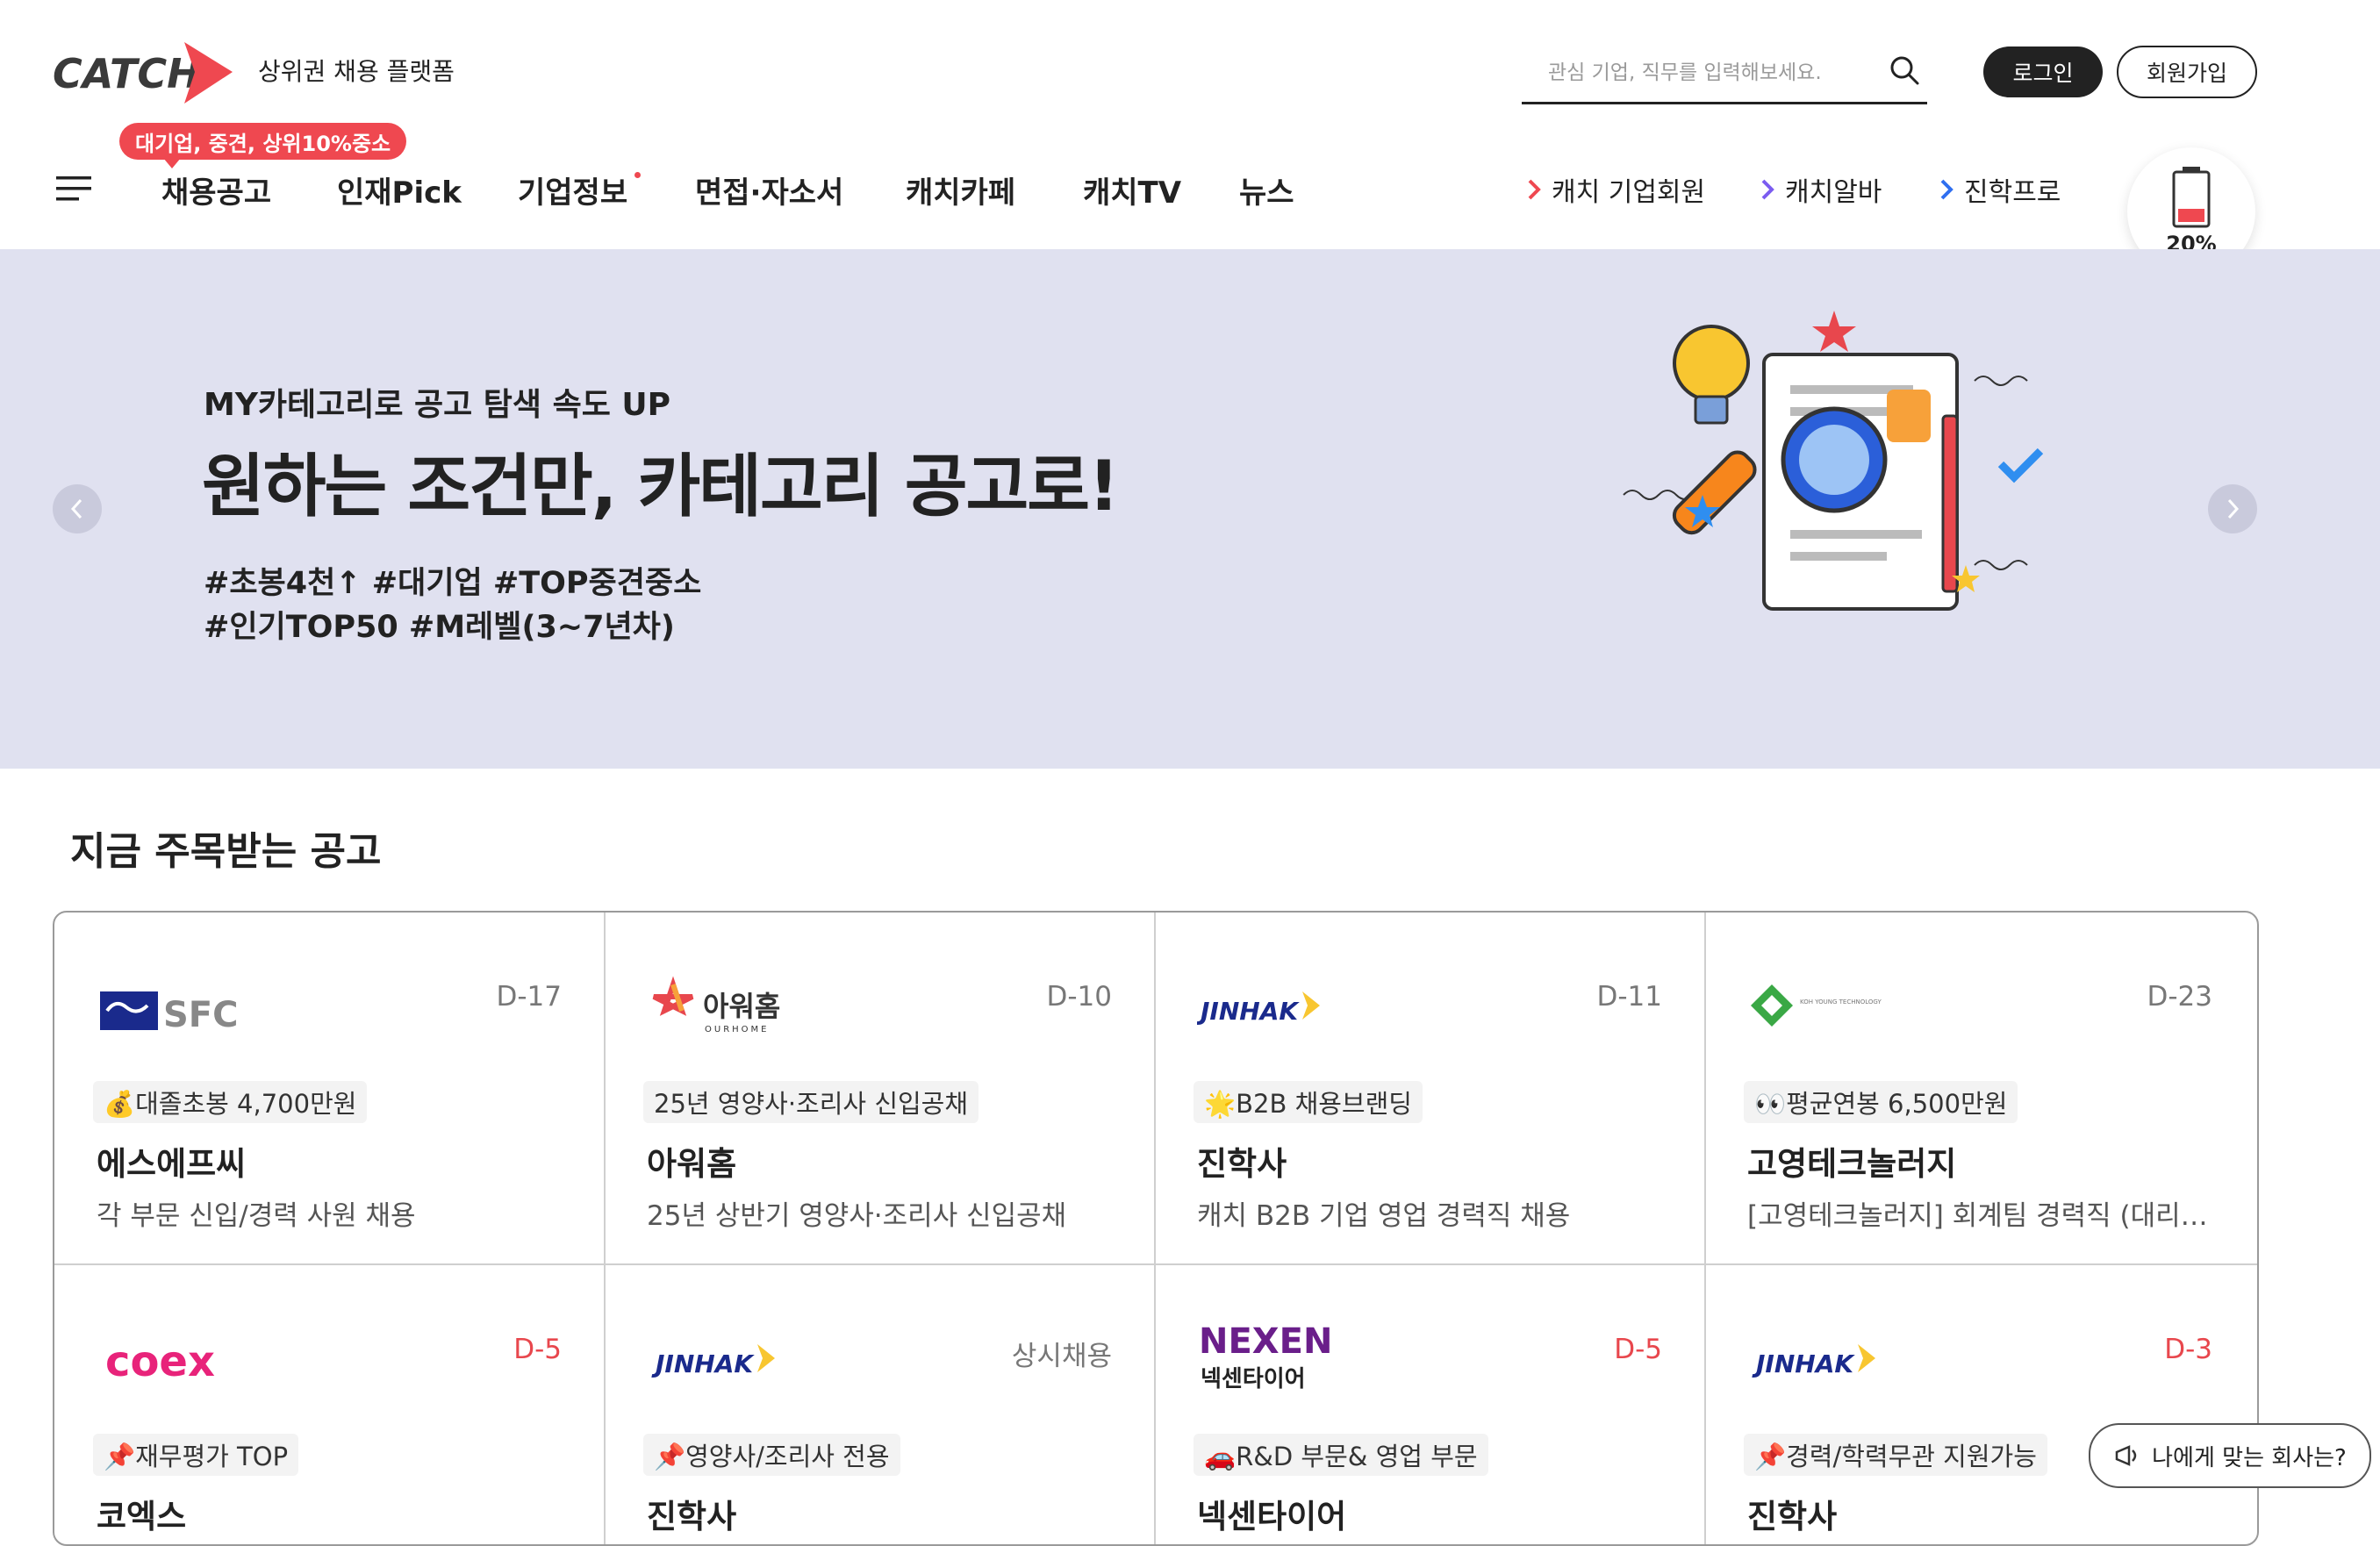 This screenshot has width=2380, height=1546. I want to click on svg-text: OURHOME, so click(737, 1029).